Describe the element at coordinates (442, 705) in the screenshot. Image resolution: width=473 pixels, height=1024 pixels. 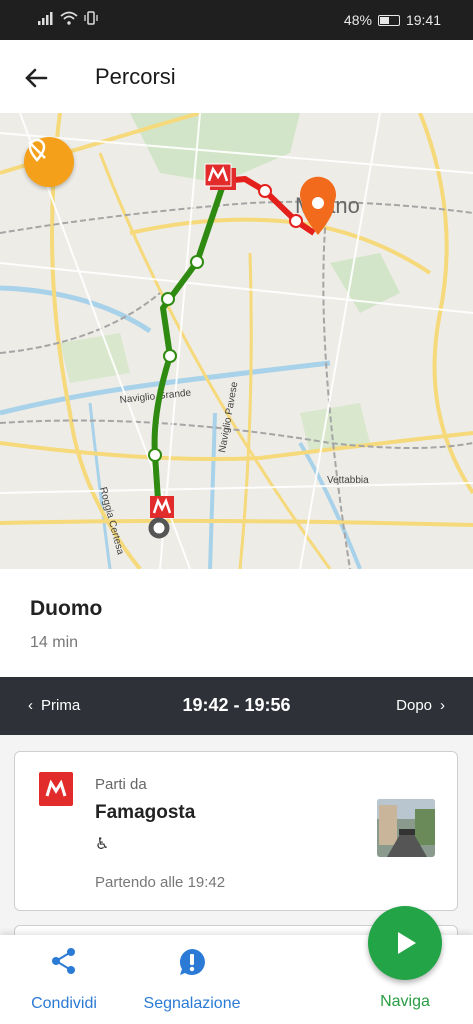
I see `chevron-right-icon: ›` at that location.